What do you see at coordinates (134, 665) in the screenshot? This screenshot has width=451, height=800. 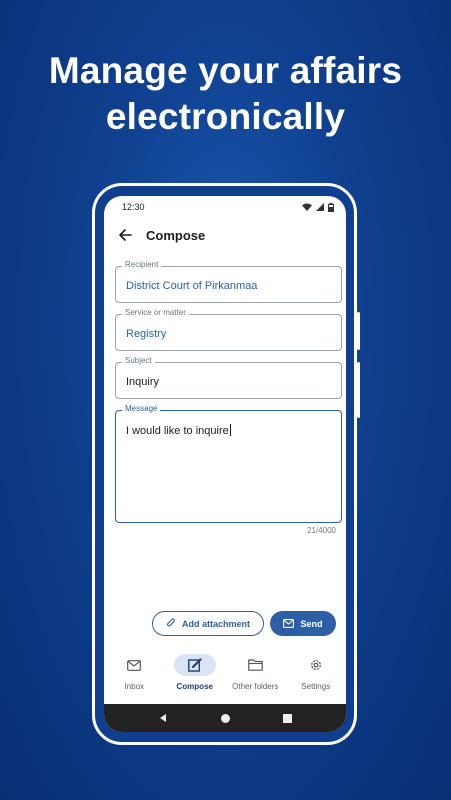 I see `mail-icon` at bounding box center [134, 665].